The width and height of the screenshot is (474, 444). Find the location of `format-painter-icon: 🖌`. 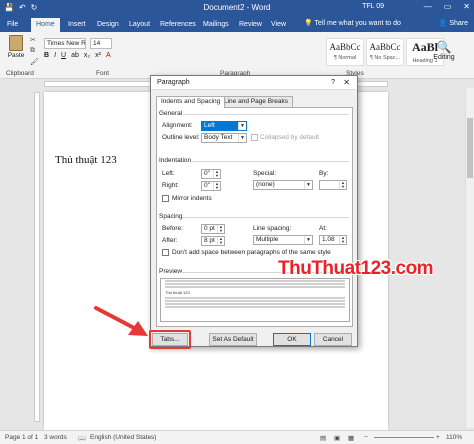

format-painter-icon: 🖌 is located at coordinates (34, 62).